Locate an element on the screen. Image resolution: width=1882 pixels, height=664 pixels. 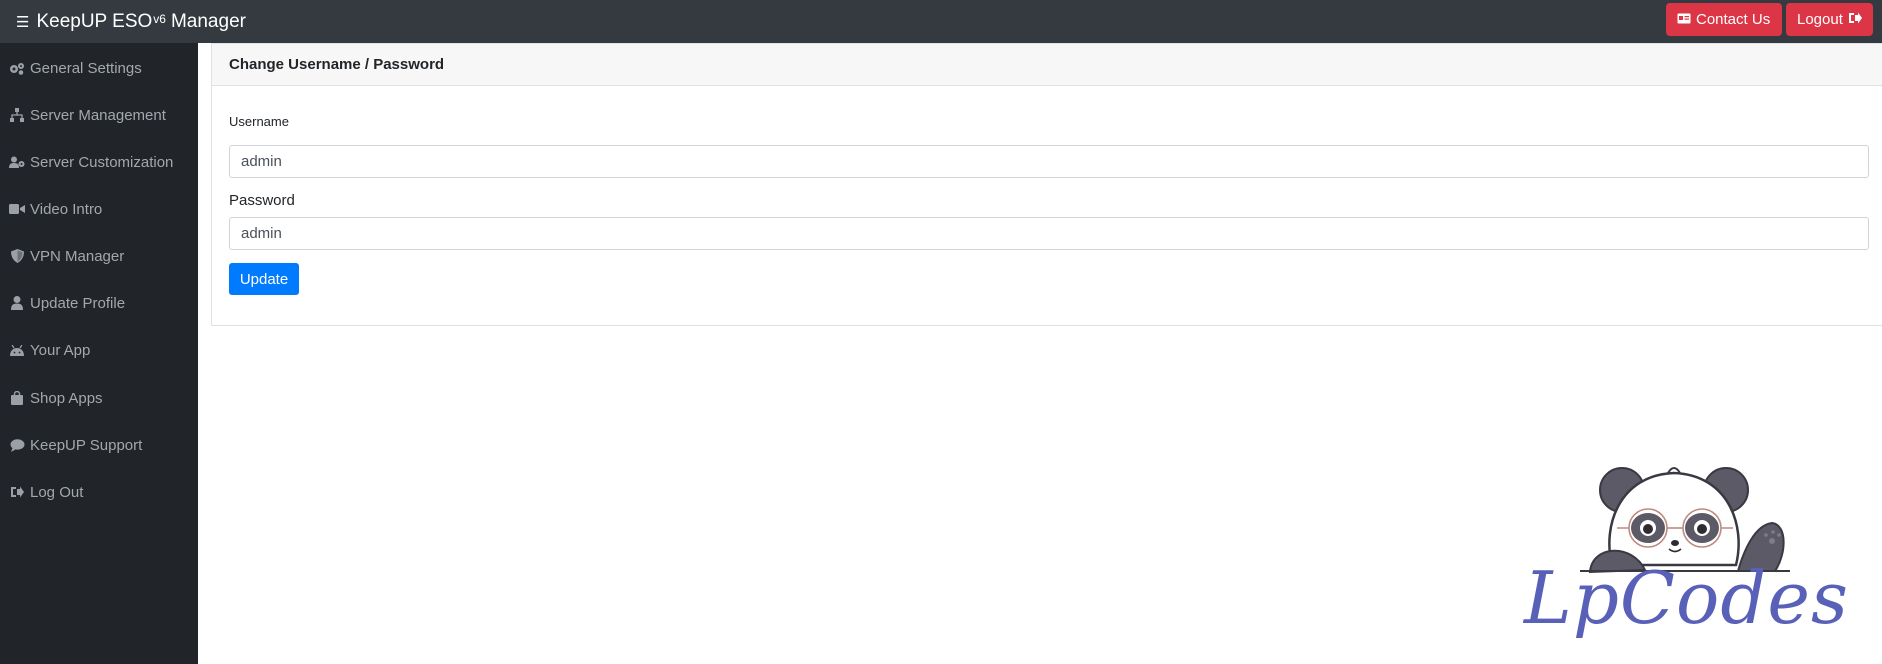
contact-us-button: Contact Us is located at coordinates (1724, 19).